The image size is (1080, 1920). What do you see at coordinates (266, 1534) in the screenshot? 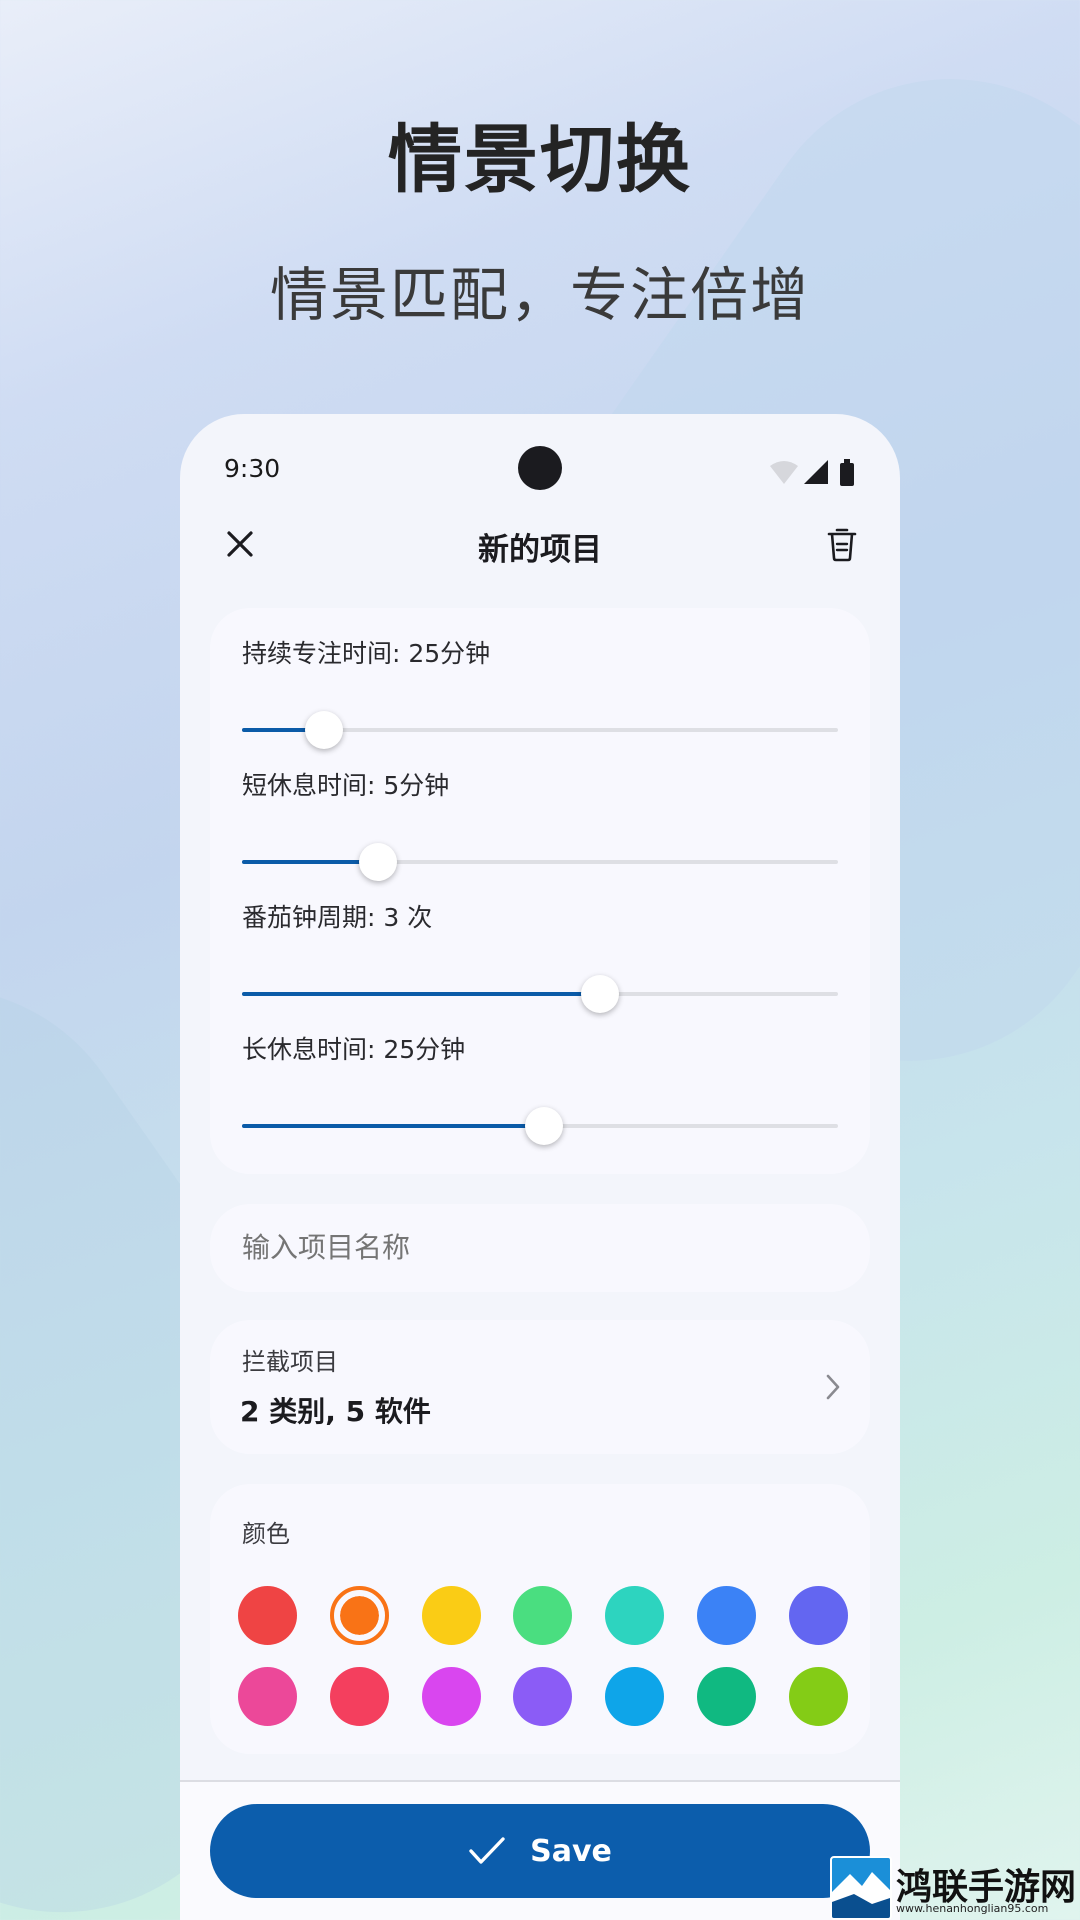
I see `color-title: 颜色` at bounding box center [266, 1534].